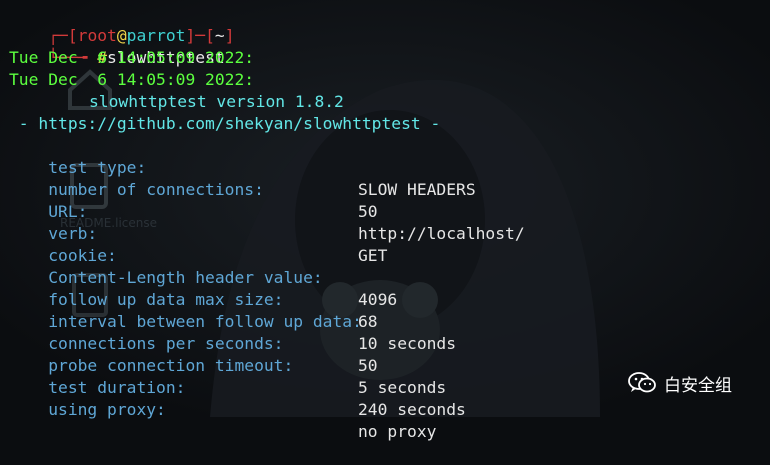 The image size is (770, 465). Describe the element at coordinates (642, 382) in the screenshot. I see `wechat-icon` at that location.